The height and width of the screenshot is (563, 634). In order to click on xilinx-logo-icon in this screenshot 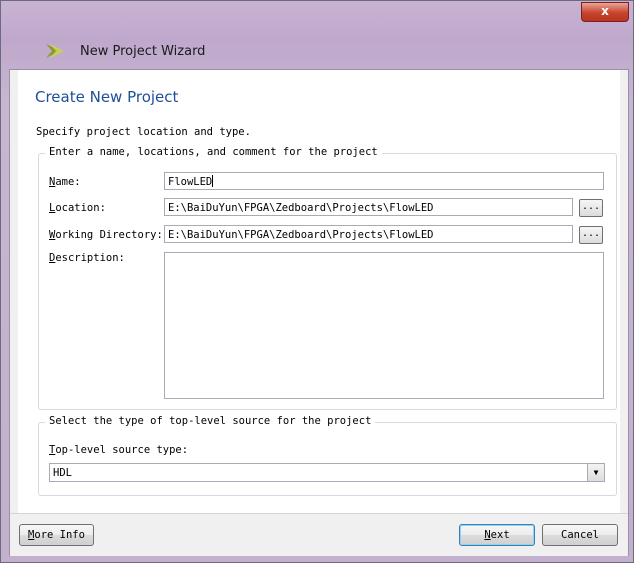, I will do `click(55, 51)`.